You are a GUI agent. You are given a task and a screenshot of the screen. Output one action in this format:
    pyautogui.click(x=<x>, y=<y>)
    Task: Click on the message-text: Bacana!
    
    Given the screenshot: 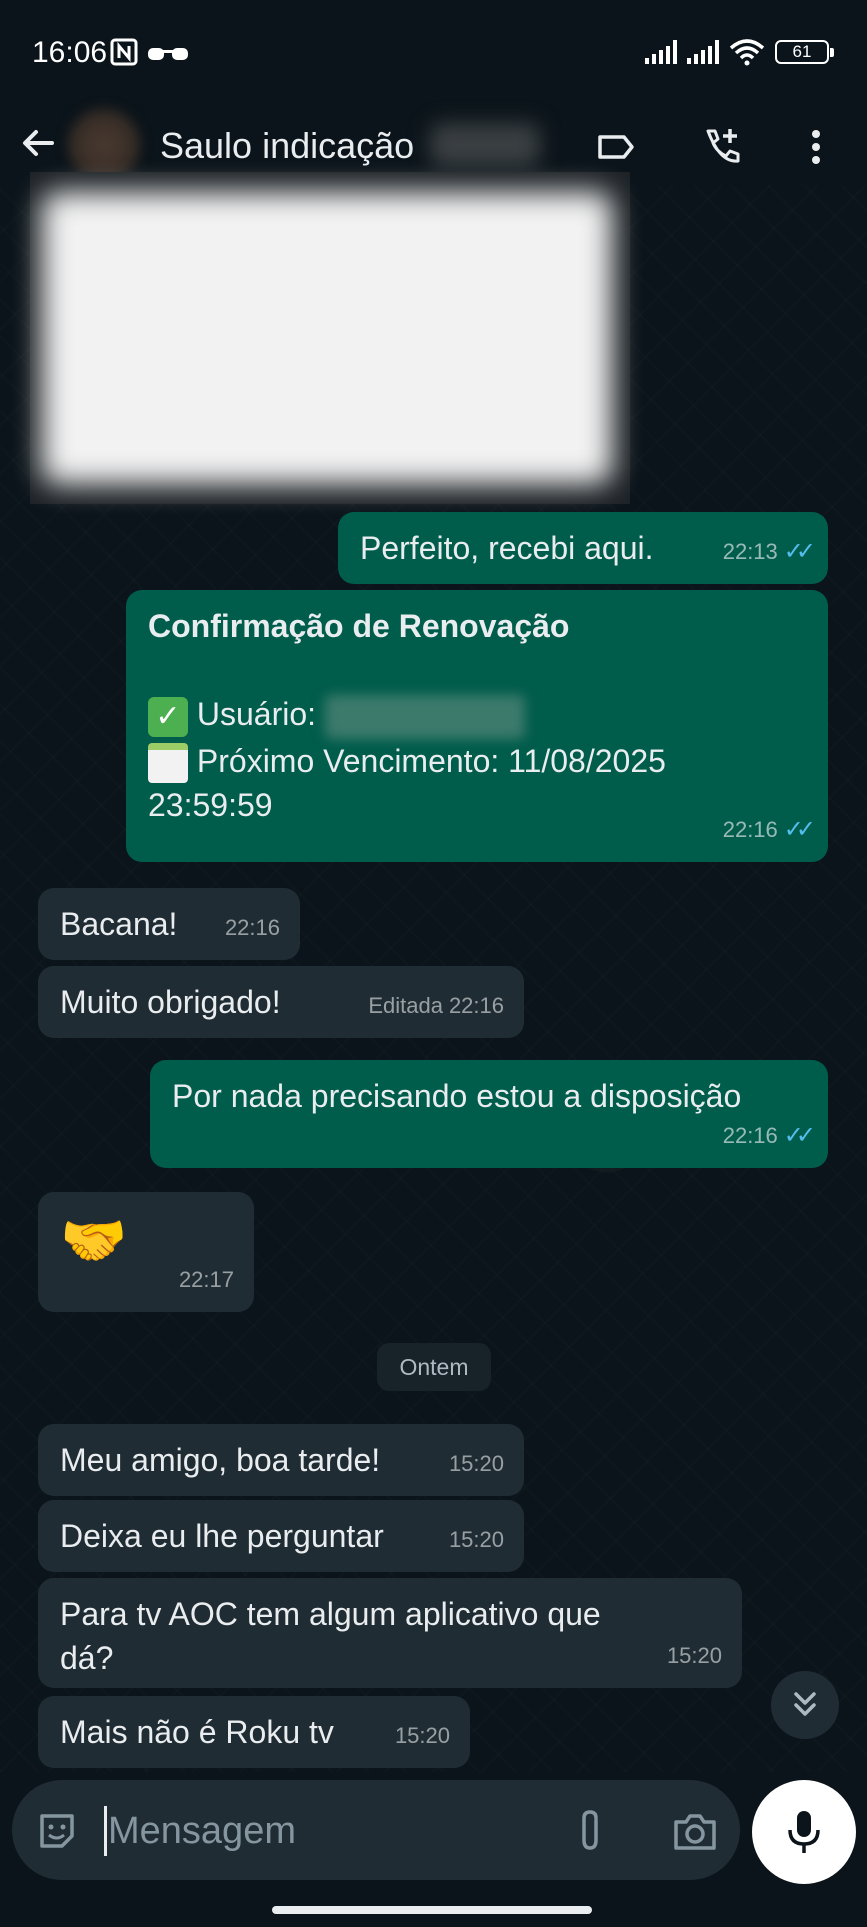 What is the action you would take?
    pyautogui.click(x=119, y=924)
    